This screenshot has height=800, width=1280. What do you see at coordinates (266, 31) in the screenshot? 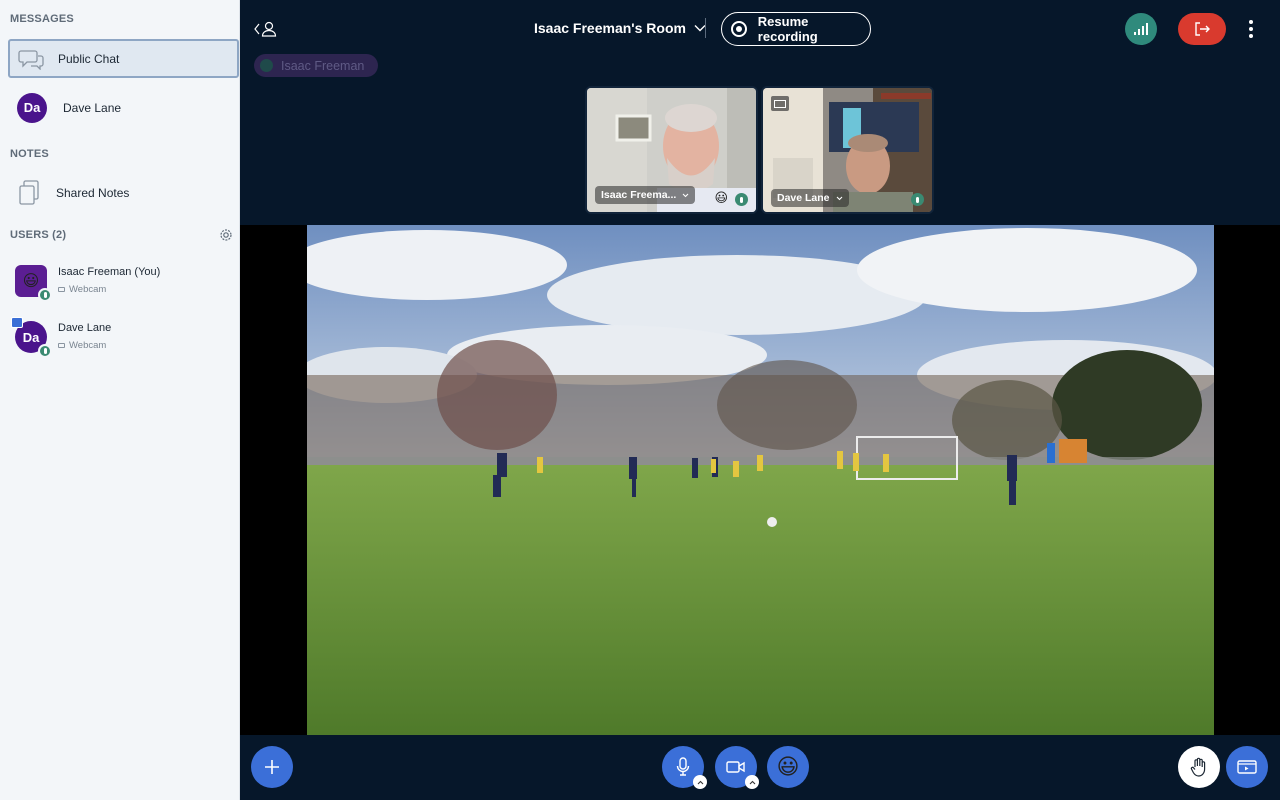
I see `toggle-userlist-icon` at bounding box center [266, 31].